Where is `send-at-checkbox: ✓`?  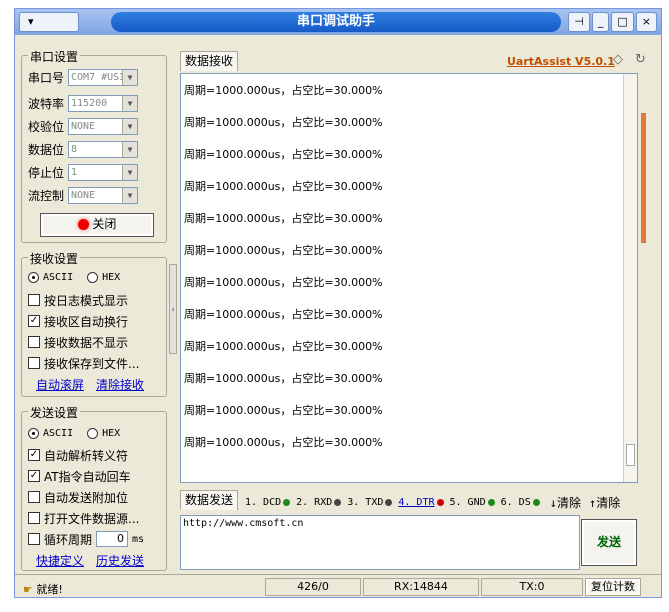
send-at-checkbox: ✓ is located at coordinates (34, 476).